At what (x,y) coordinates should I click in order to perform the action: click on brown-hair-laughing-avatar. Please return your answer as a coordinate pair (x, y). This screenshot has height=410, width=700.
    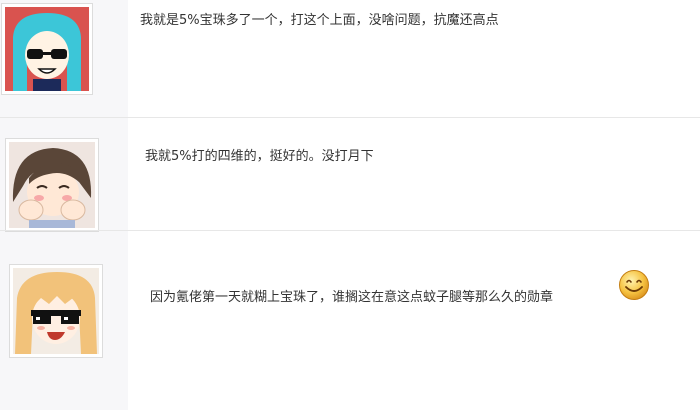
    Looking at the image, I should click on (52, 185).